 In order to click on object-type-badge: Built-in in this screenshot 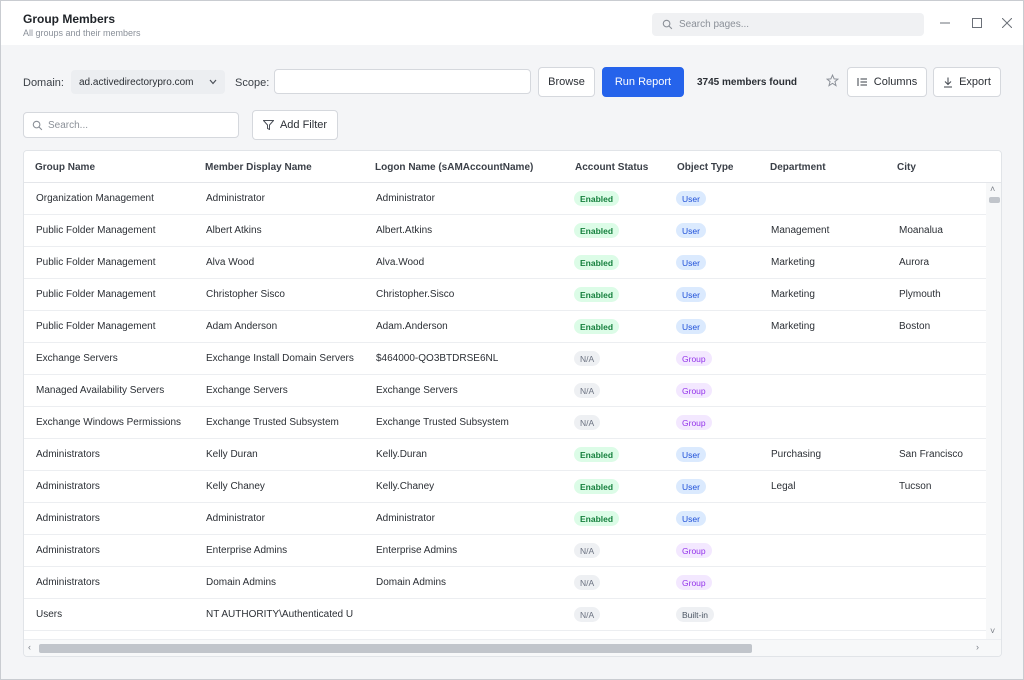, I will do `click(695, 614)`.